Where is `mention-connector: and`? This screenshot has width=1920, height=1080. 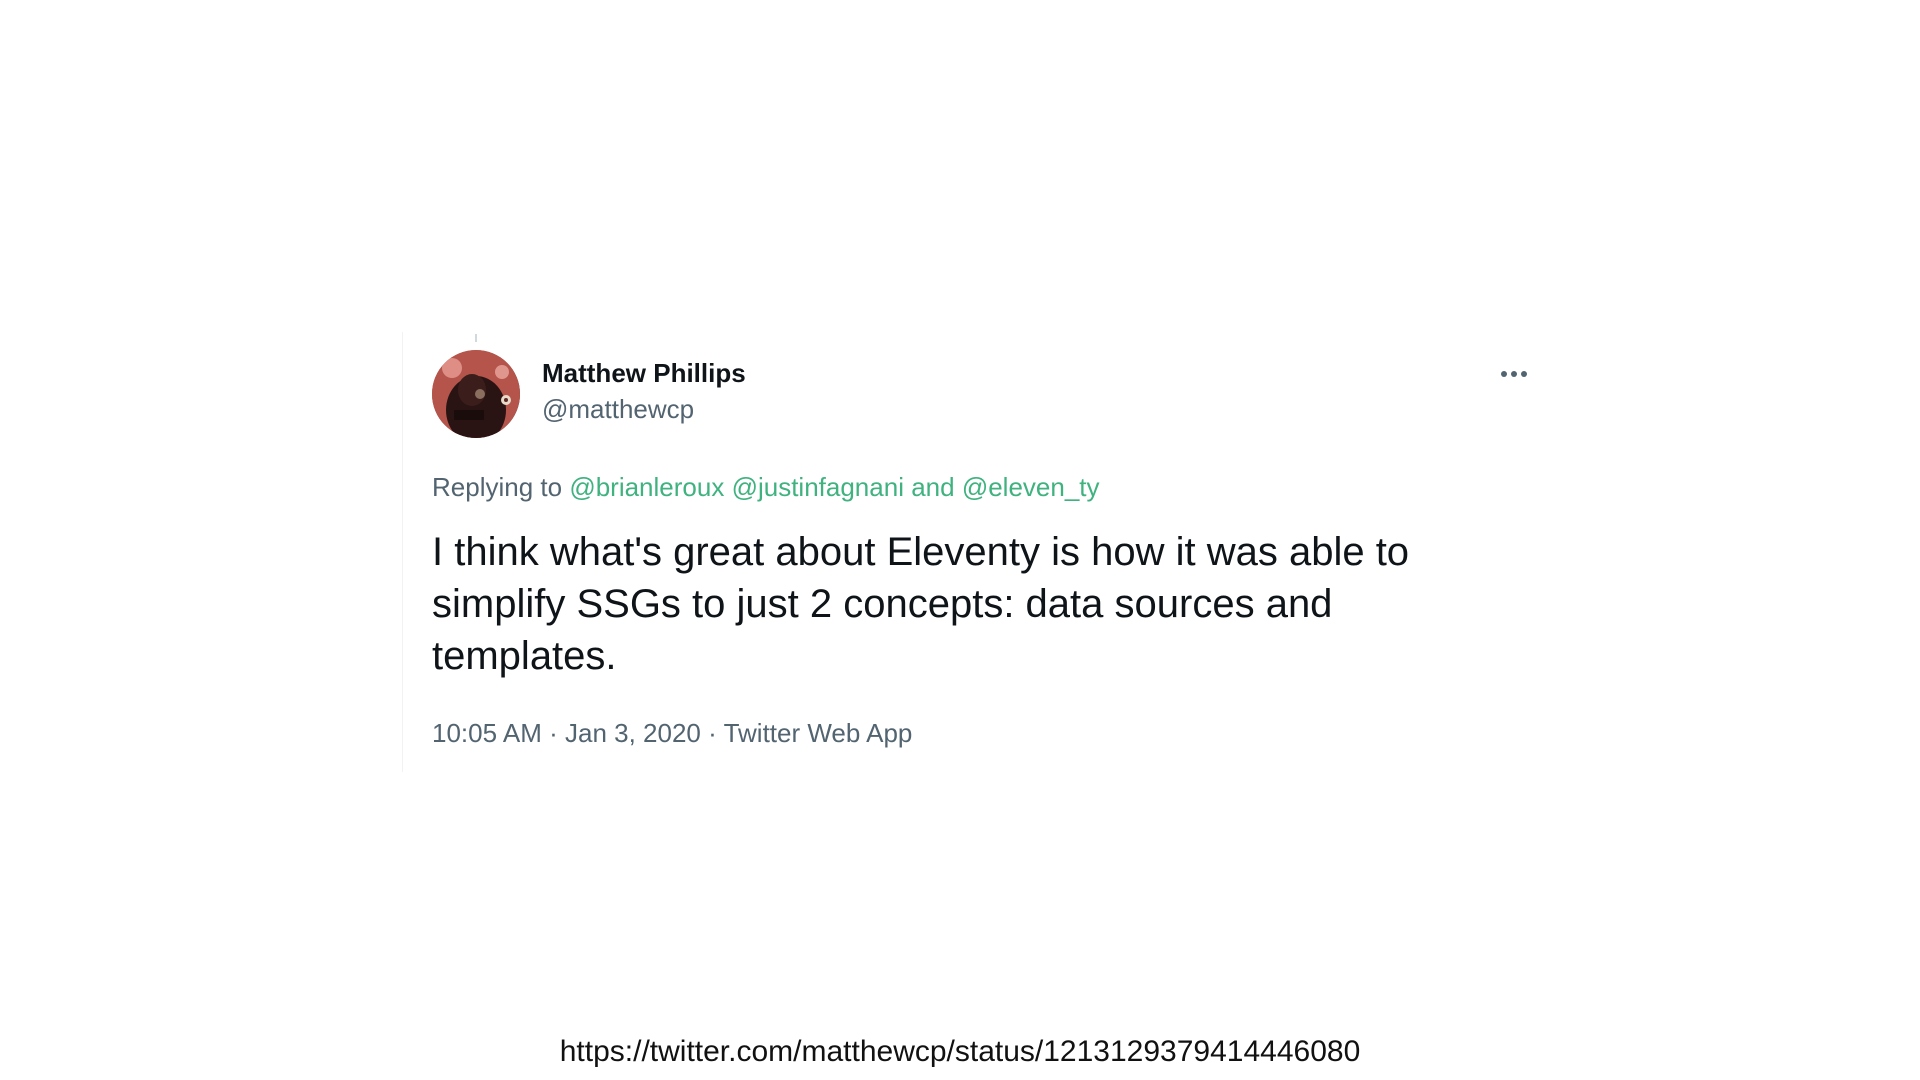 mention-connector: and is located at coordinates (933, 487).